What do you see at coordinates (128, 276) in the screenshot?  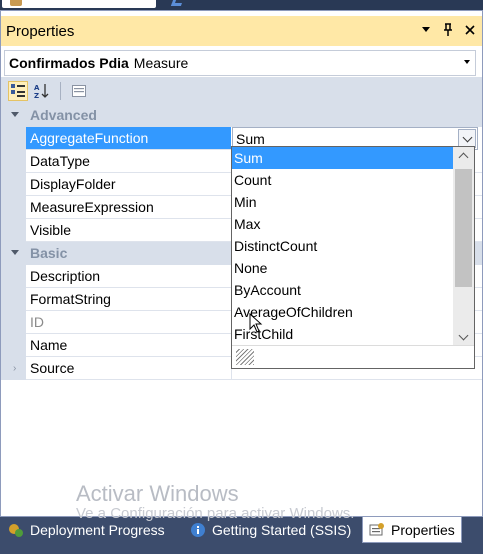 I see `property-name: Description` at bounding box center [128, 276].